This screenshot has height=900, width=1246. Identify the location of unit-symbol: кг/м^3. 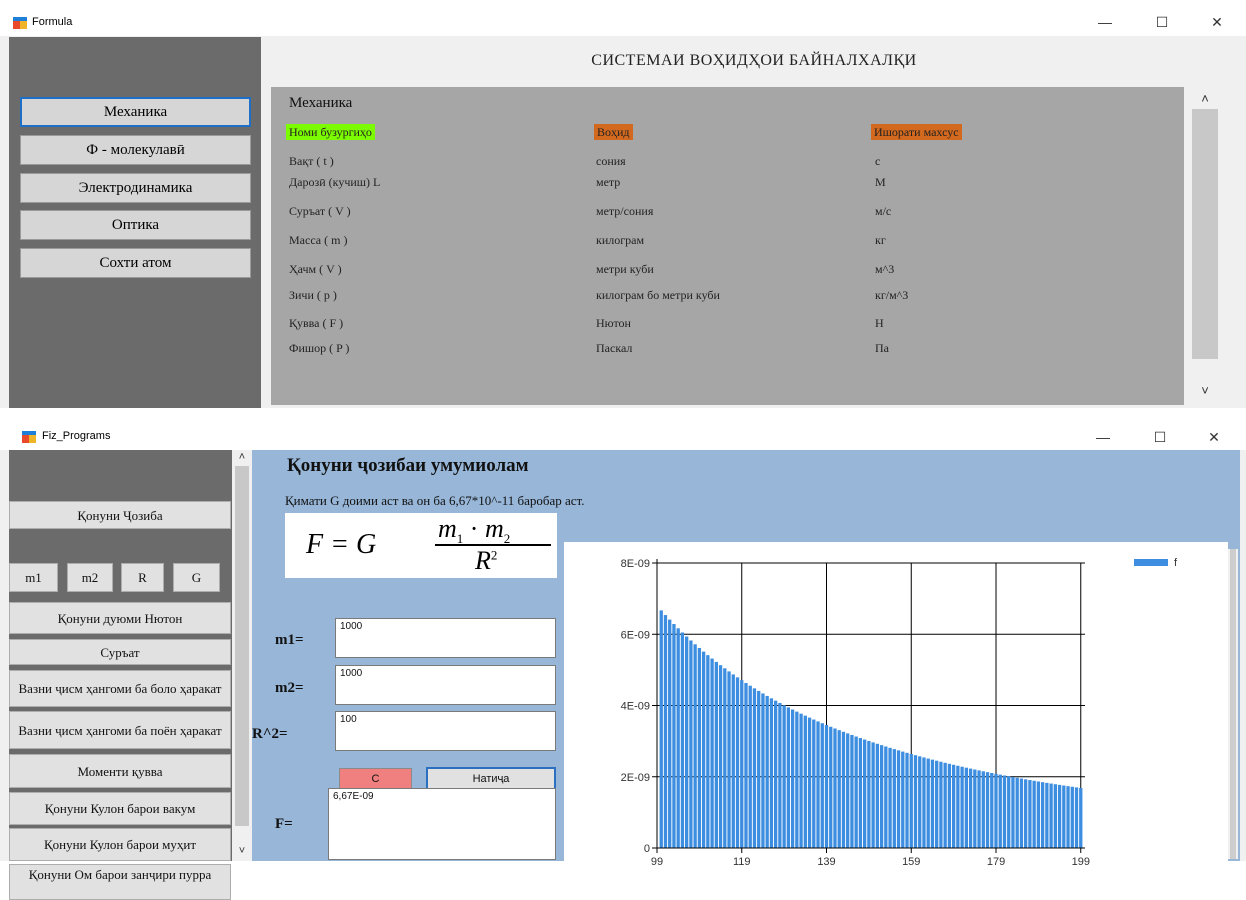
(892, 295).